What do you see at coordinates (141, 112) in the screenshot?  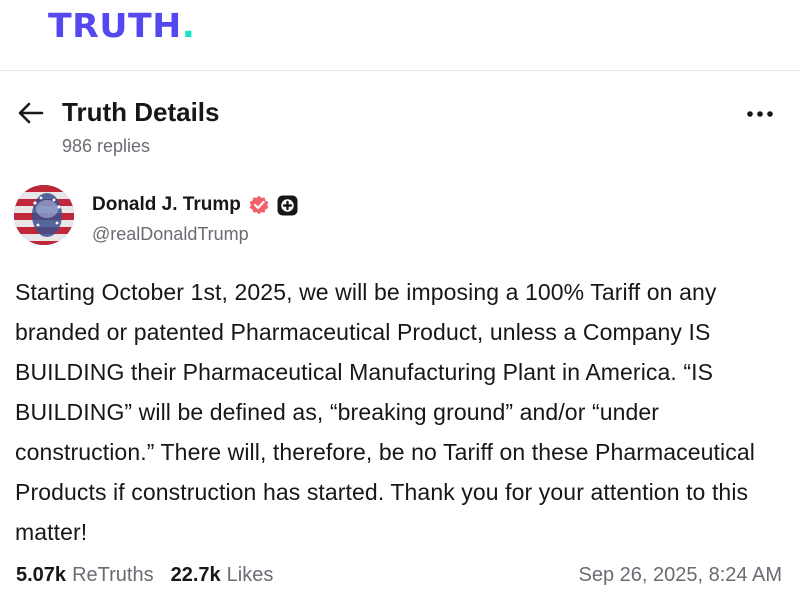 I see `page-title: Truth Details` at bounding box center [141, 112].